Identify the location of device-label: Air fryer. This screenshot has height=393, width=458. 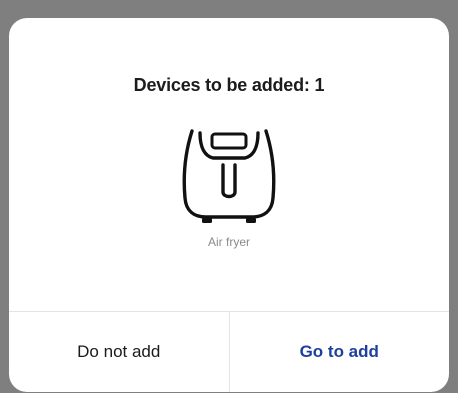
(229, 242).